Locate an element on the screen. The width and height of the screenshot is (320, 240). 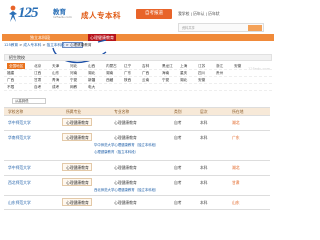
school-link: 山东师范大学 is located at coordinates (19, 203).